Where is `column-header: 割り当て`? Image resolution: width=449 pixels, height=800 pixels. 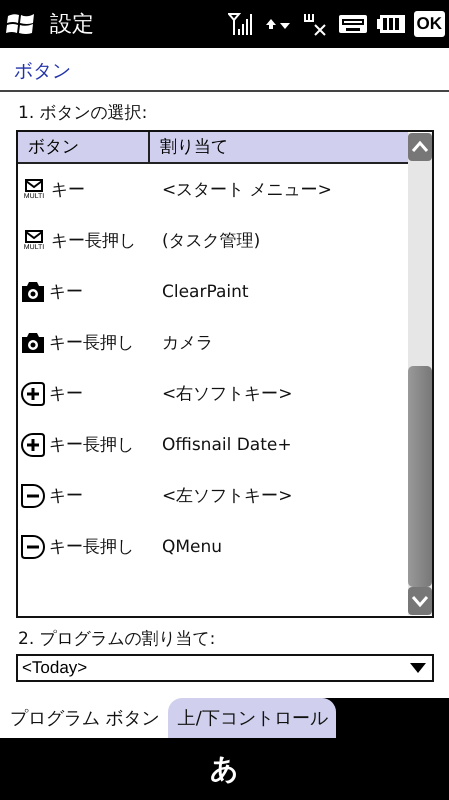 column-header: 割り当て is located at coordinates (189, 147).